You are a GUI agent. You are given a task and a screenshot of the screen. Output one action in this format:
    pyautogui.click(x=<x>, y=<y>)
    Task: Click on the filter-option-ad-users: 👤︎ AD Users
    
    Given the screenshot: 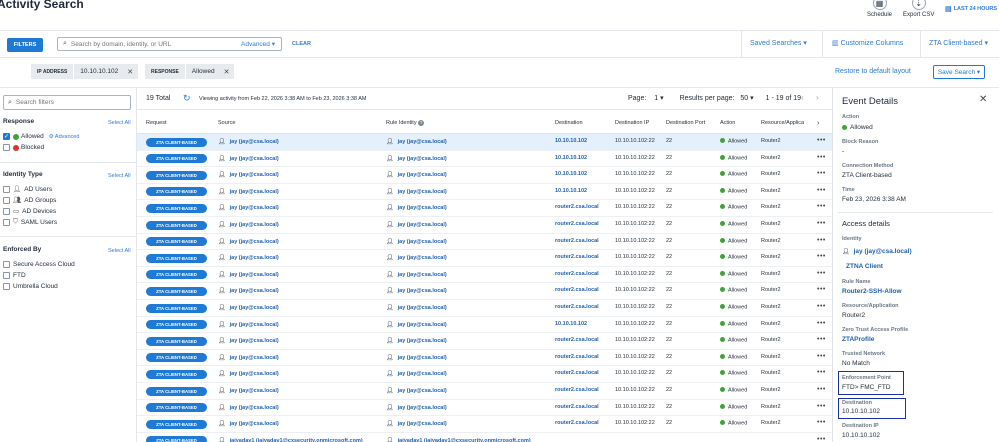 What is the action you would take?
    pyautogui.click(x=27, y=189)
    